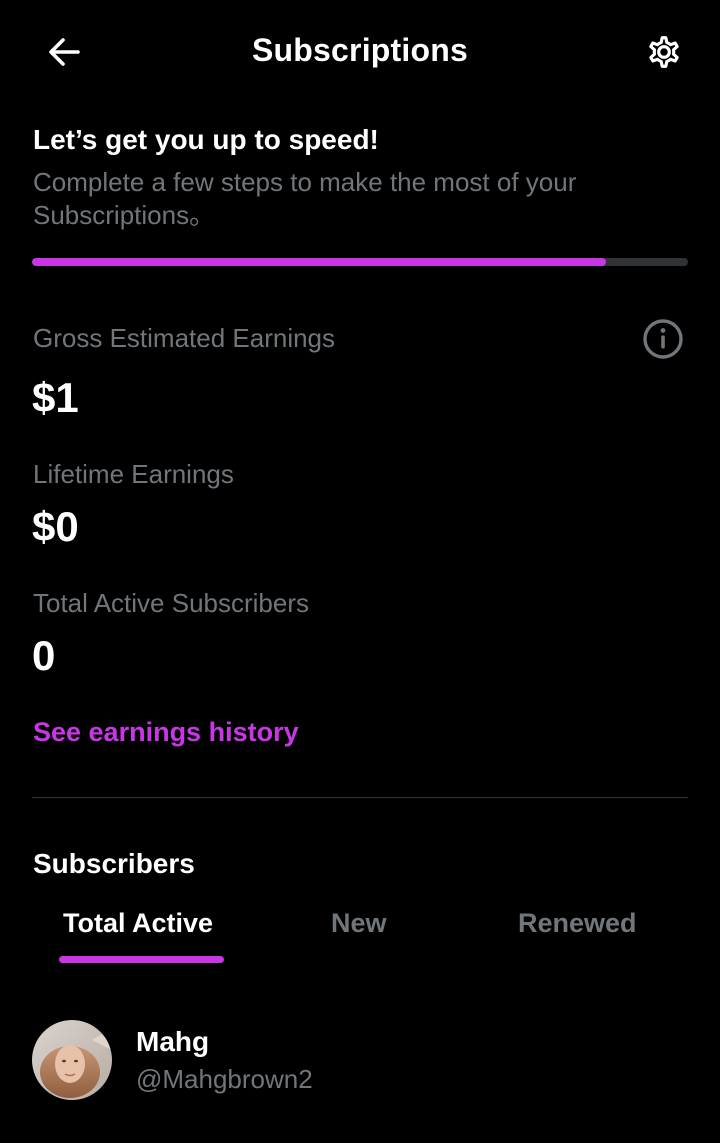  I want to click on subscribers-section-title: Subscribers, so click(114, 863).